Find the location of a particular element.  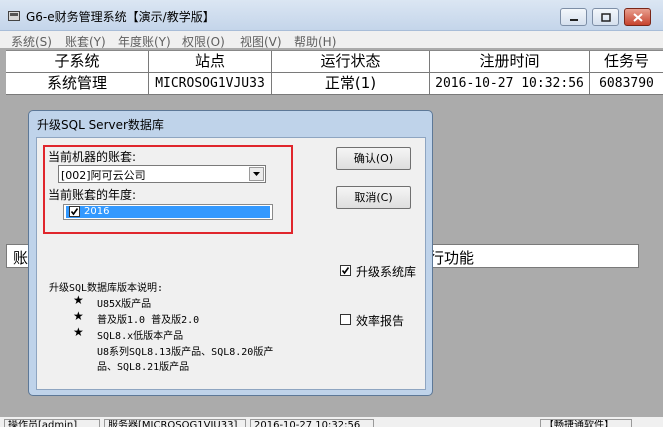

restore-button is located at coordinates (605, 17).